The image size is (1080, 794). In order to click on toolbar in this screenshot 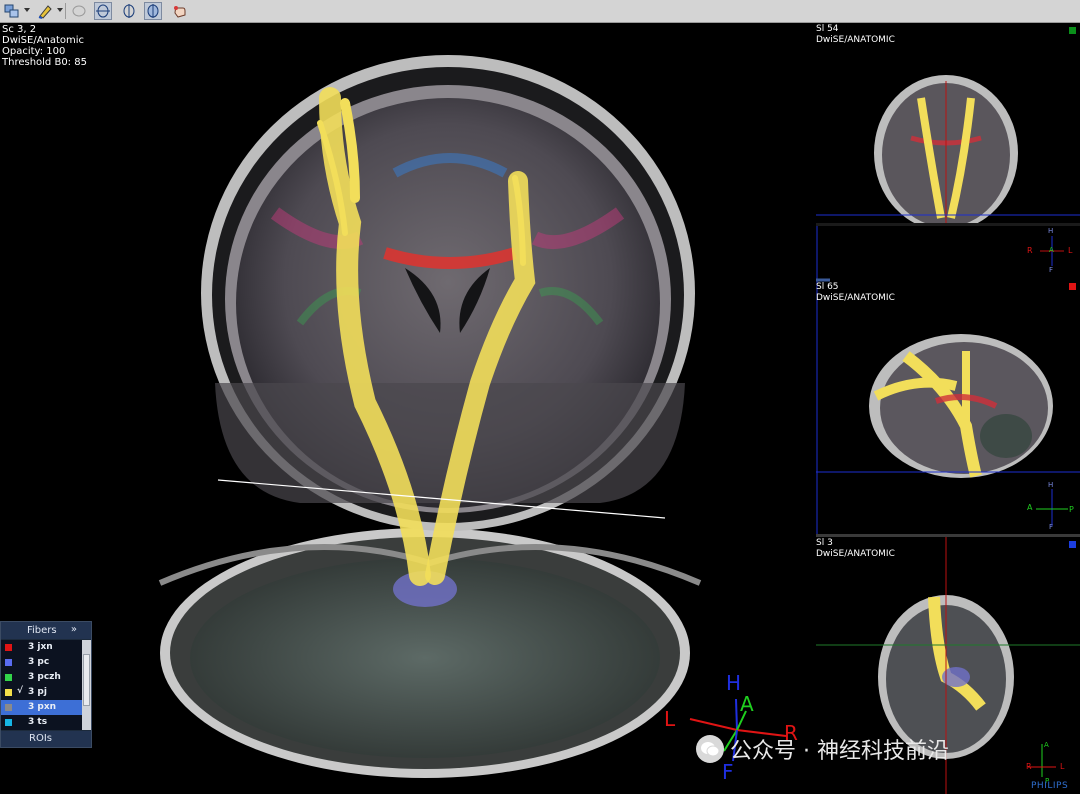, I will do `click(540, 11)`.